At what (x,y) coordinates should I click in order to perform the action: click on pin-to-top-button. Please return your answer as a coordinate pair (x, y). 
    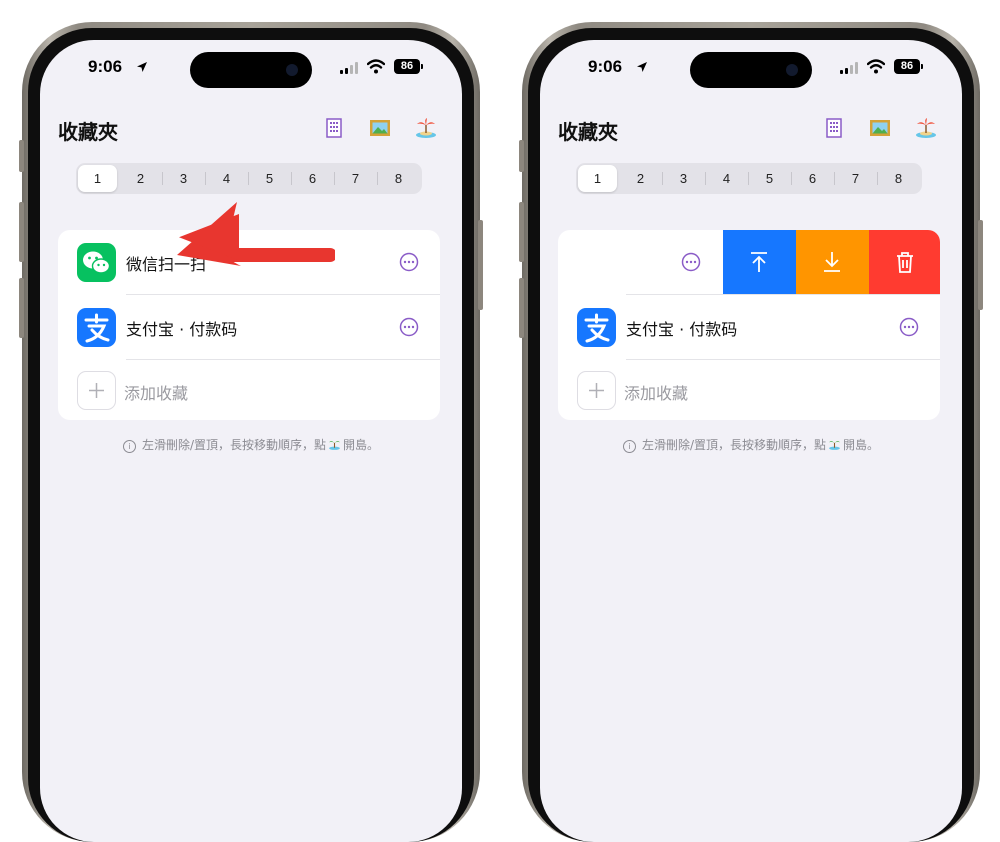
    Looking at the image, I should click on (759, 262).